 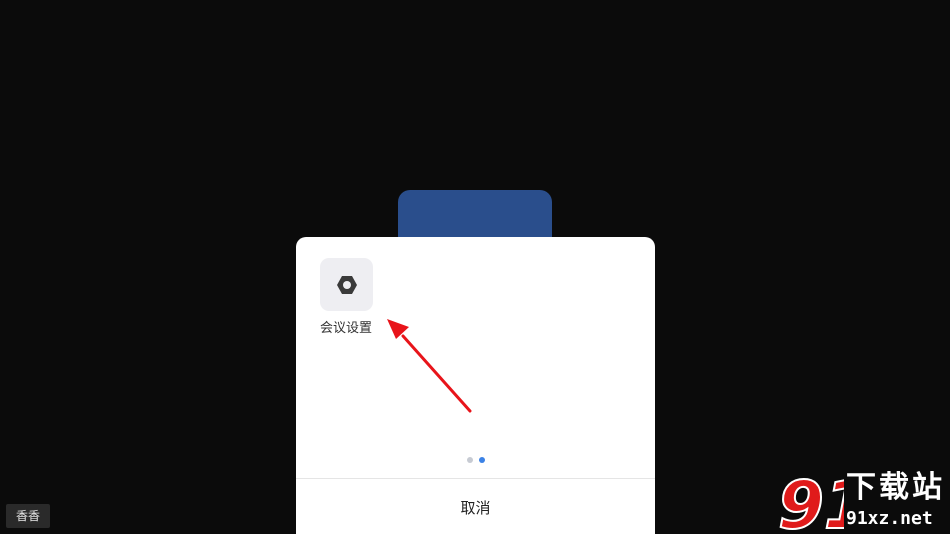 What do you see at coordinates (28, 516) in the screenshot?
I see `participant-name-tag: 香香` at bounding box center [28, 516].